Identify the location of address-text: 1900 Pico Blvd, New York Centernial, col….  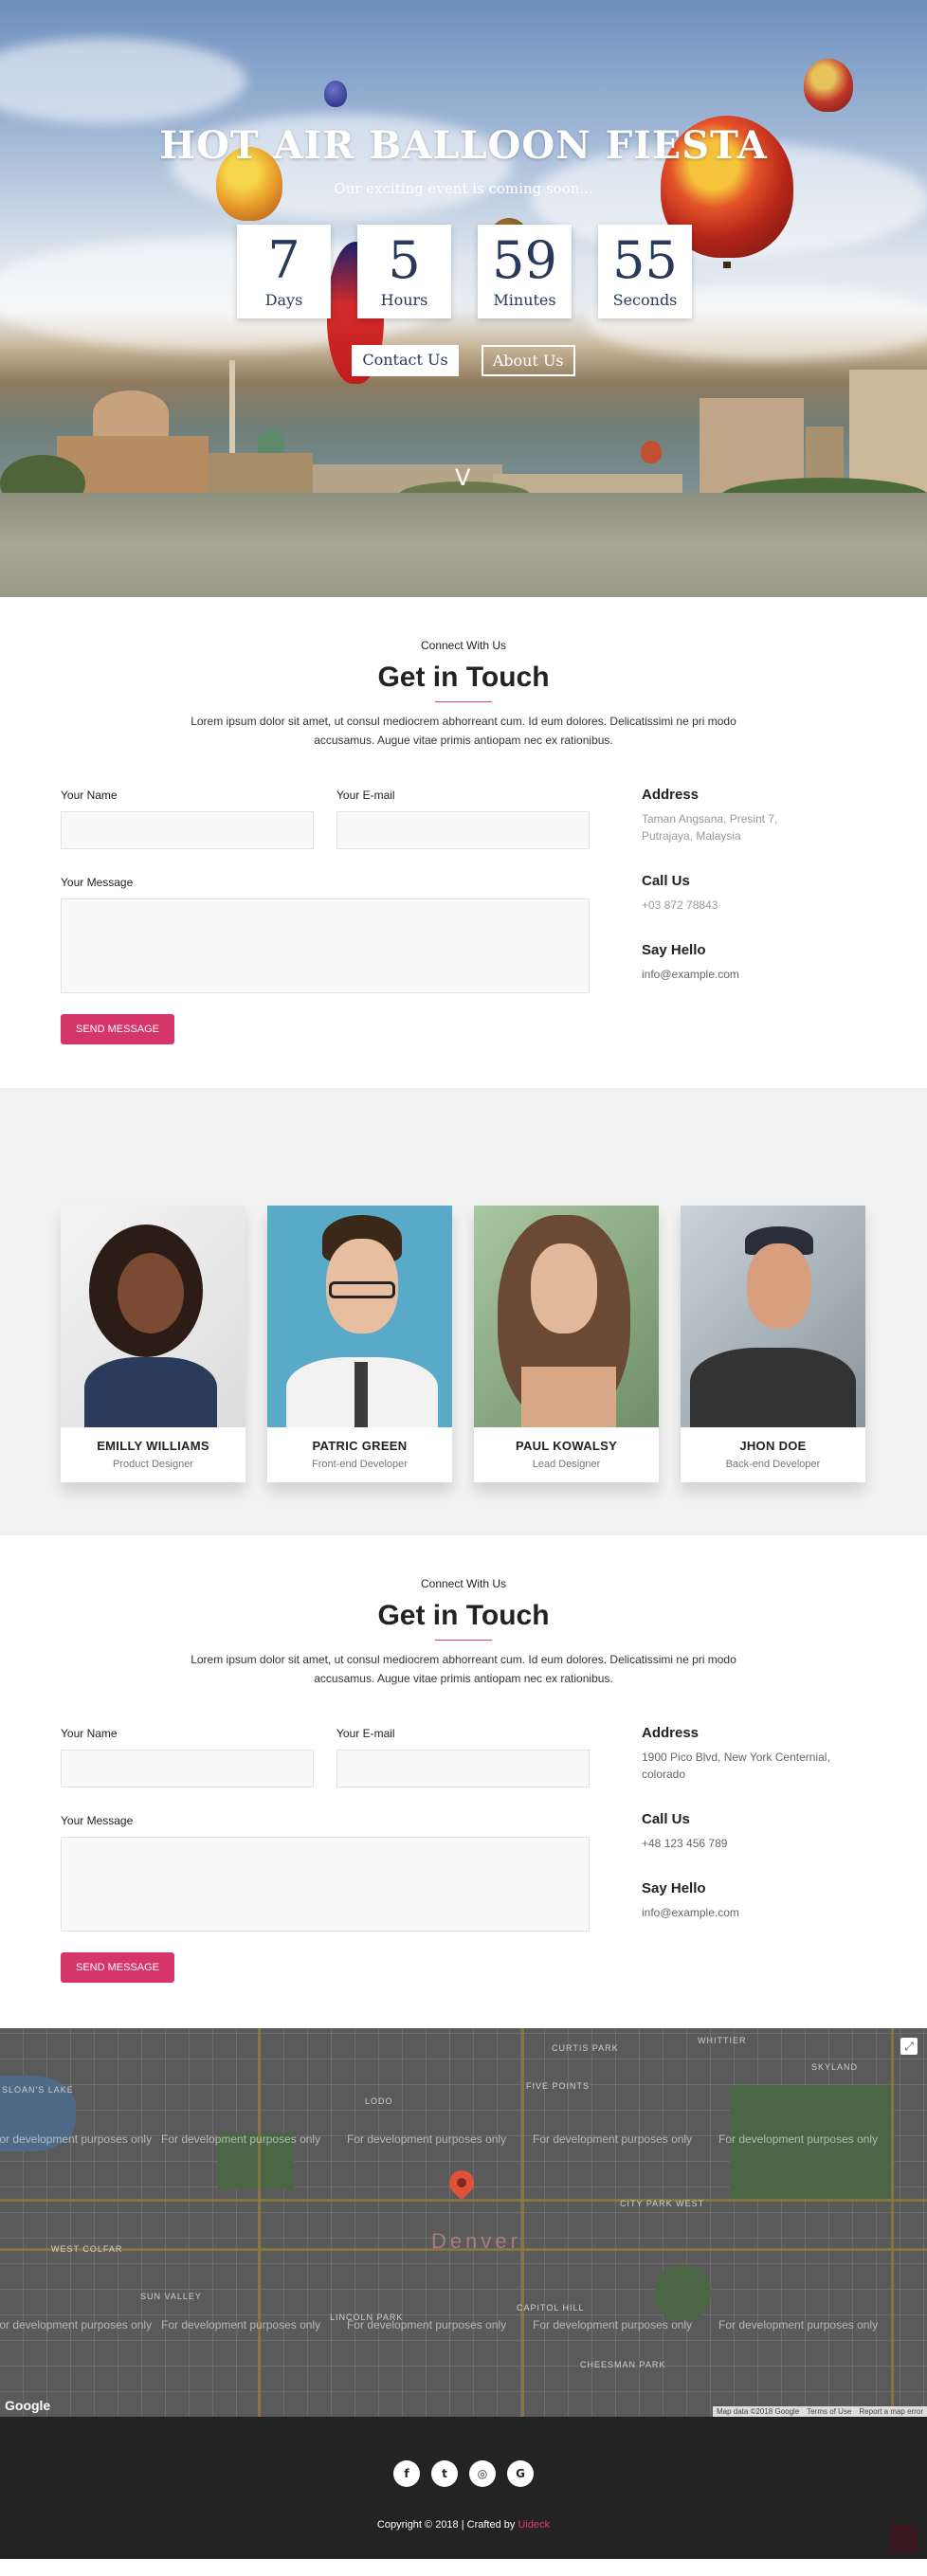
(736, 1766).